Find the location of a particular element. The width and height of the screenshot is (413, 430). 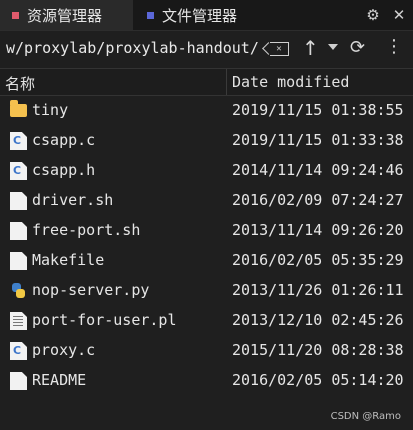

file-row: free-port.sh 2013/11/14 09:26:20 is located at coordinates (206, 230).